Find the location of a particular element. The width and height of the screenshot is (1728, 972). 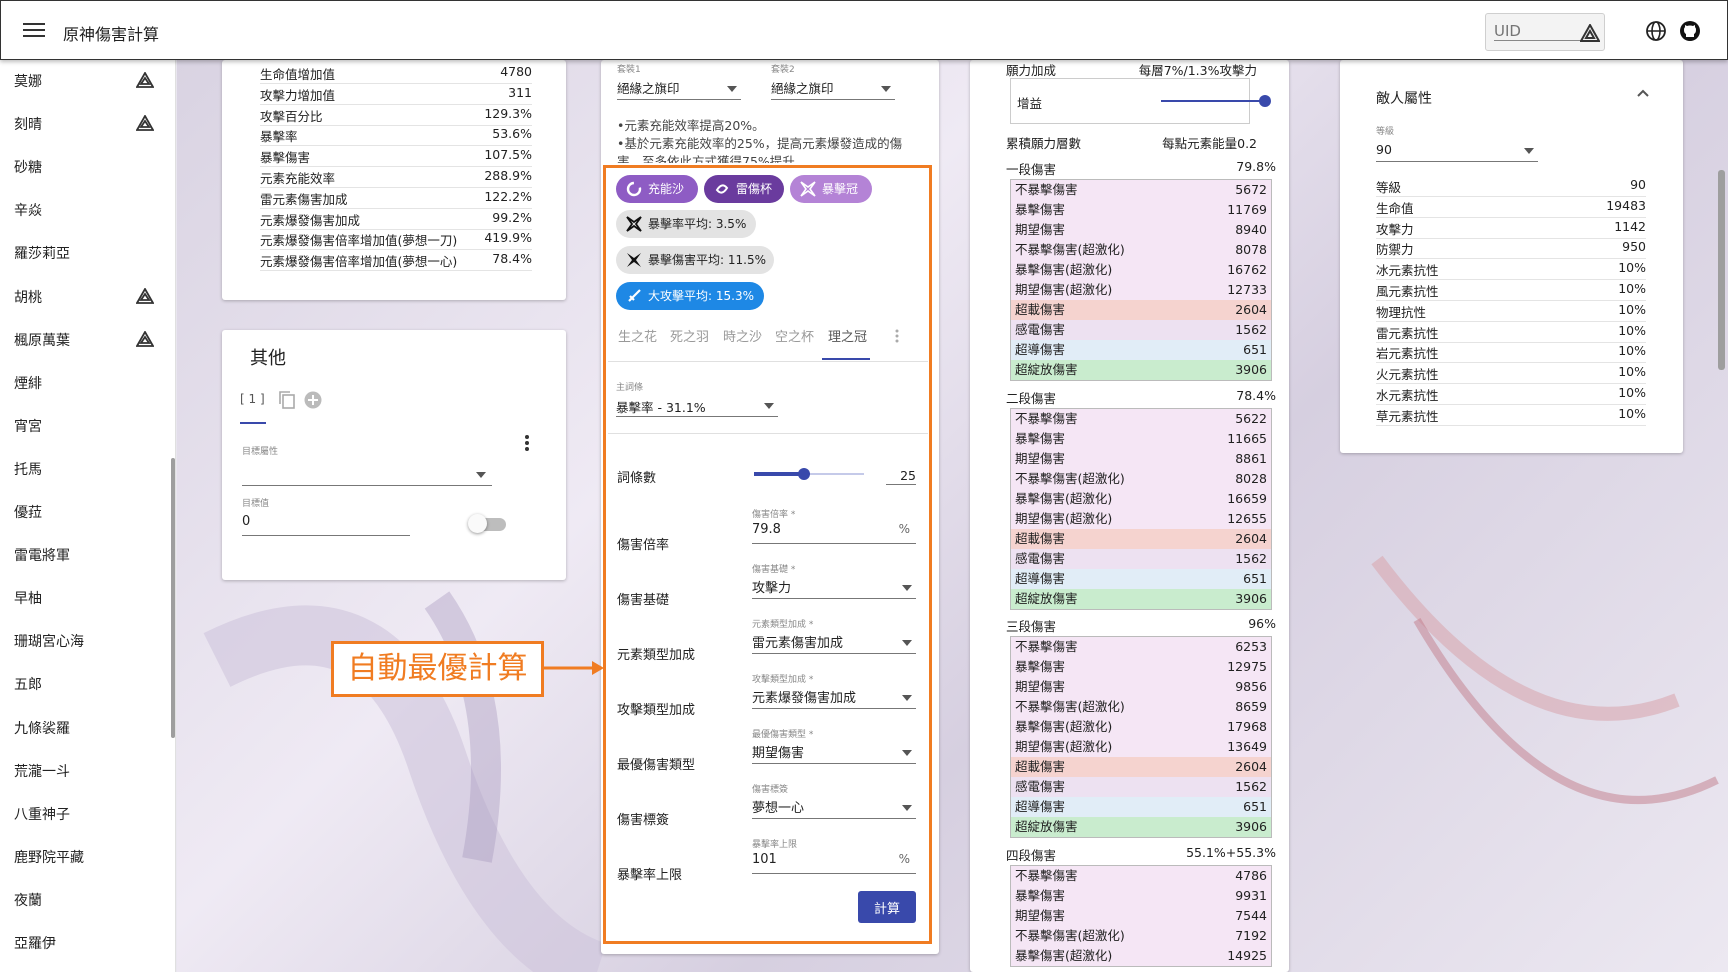

sidebar-item-13: 珊瑚宮心海 is located at coordinates (49, 641).